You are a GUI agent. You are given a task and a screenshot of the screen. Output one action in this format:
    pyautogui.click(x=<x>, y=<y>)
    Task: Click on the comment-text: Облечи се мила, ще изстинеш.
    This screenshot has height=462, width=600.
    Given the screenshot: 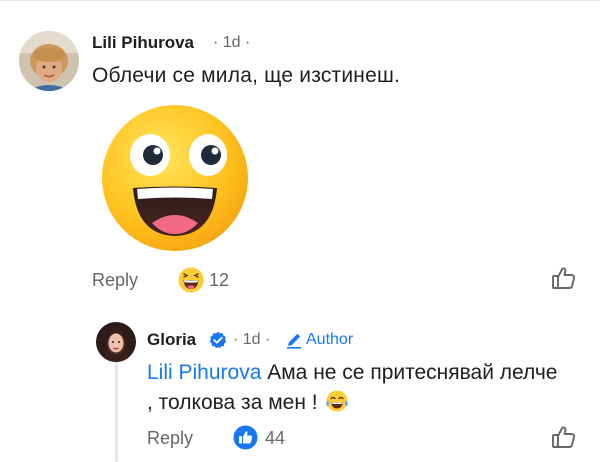 What is the action you would take?
    pyautogui.click(x=246, y=75)
    